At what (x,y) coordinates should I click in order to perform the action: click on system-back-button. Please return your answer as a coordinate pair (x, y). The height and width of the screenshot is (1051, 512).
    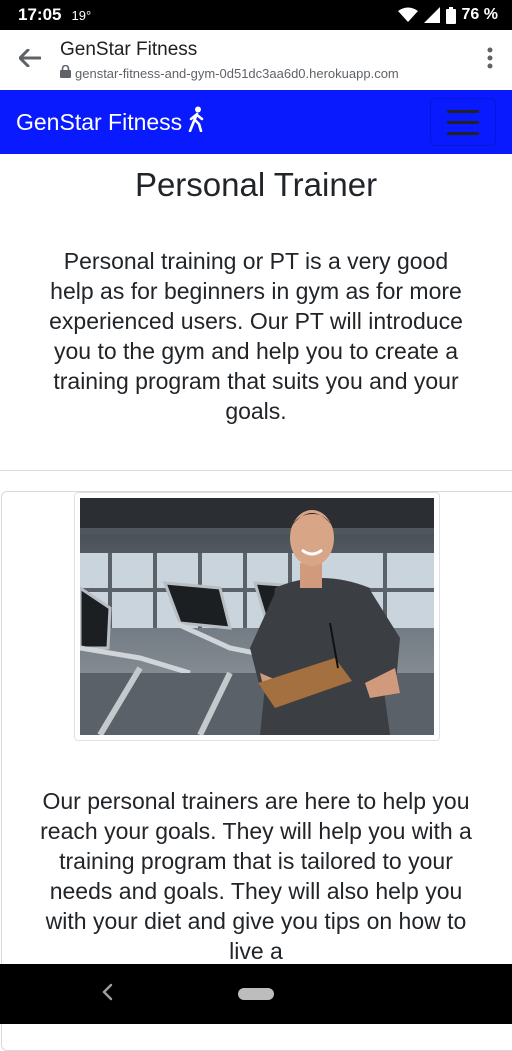
    Looking at the image, I should click on (107, 994).